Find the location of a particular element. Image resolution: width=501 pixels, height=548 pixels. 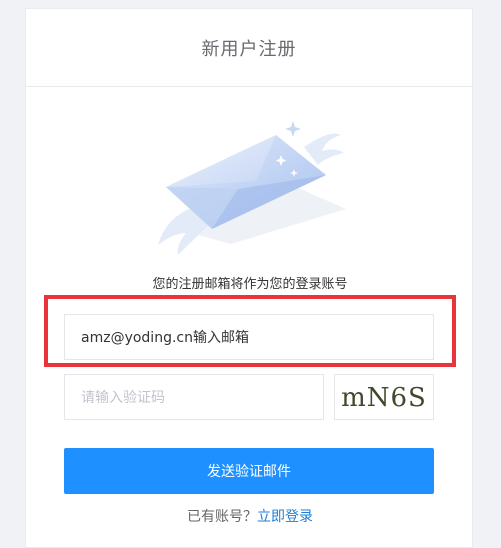

verification-code-input: 请输入验证码 is located at coordinates (194, 397).